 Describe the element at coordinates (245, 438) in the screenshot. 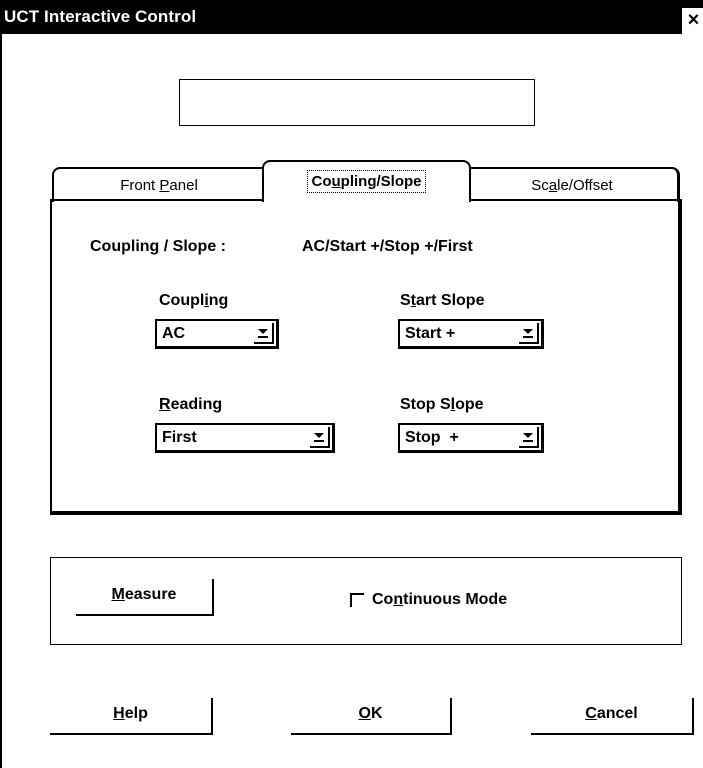

I see `reading-select: First` at that location.